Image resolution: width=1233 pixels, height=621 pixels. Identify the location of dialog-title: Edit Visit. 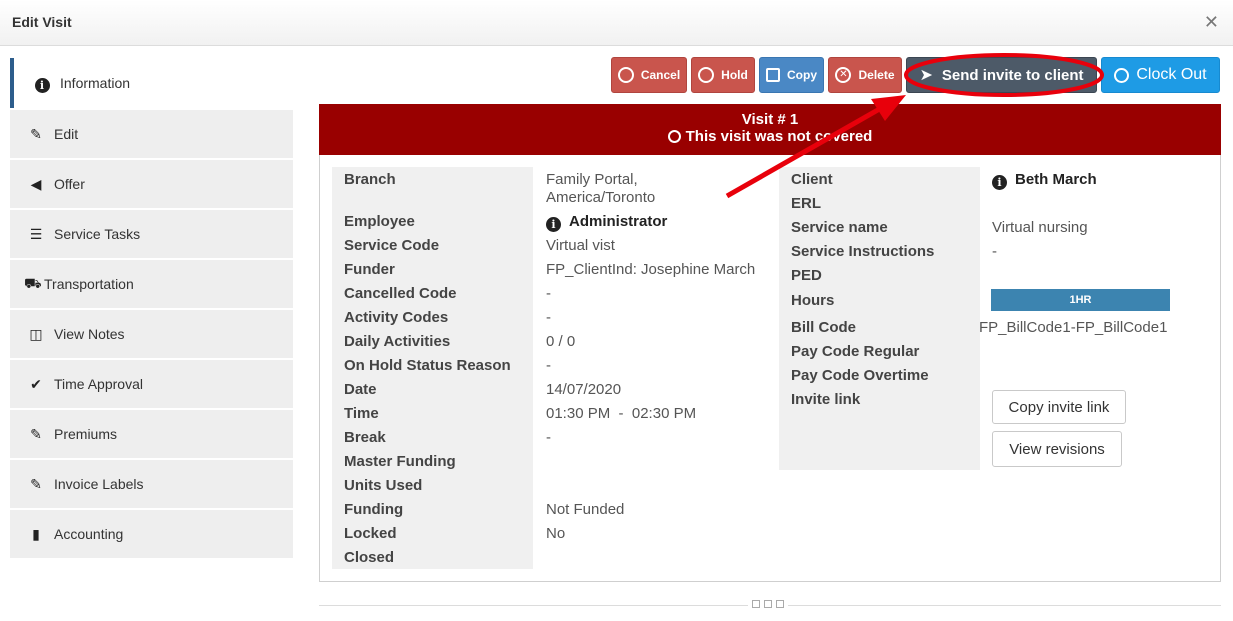
(42, 22).